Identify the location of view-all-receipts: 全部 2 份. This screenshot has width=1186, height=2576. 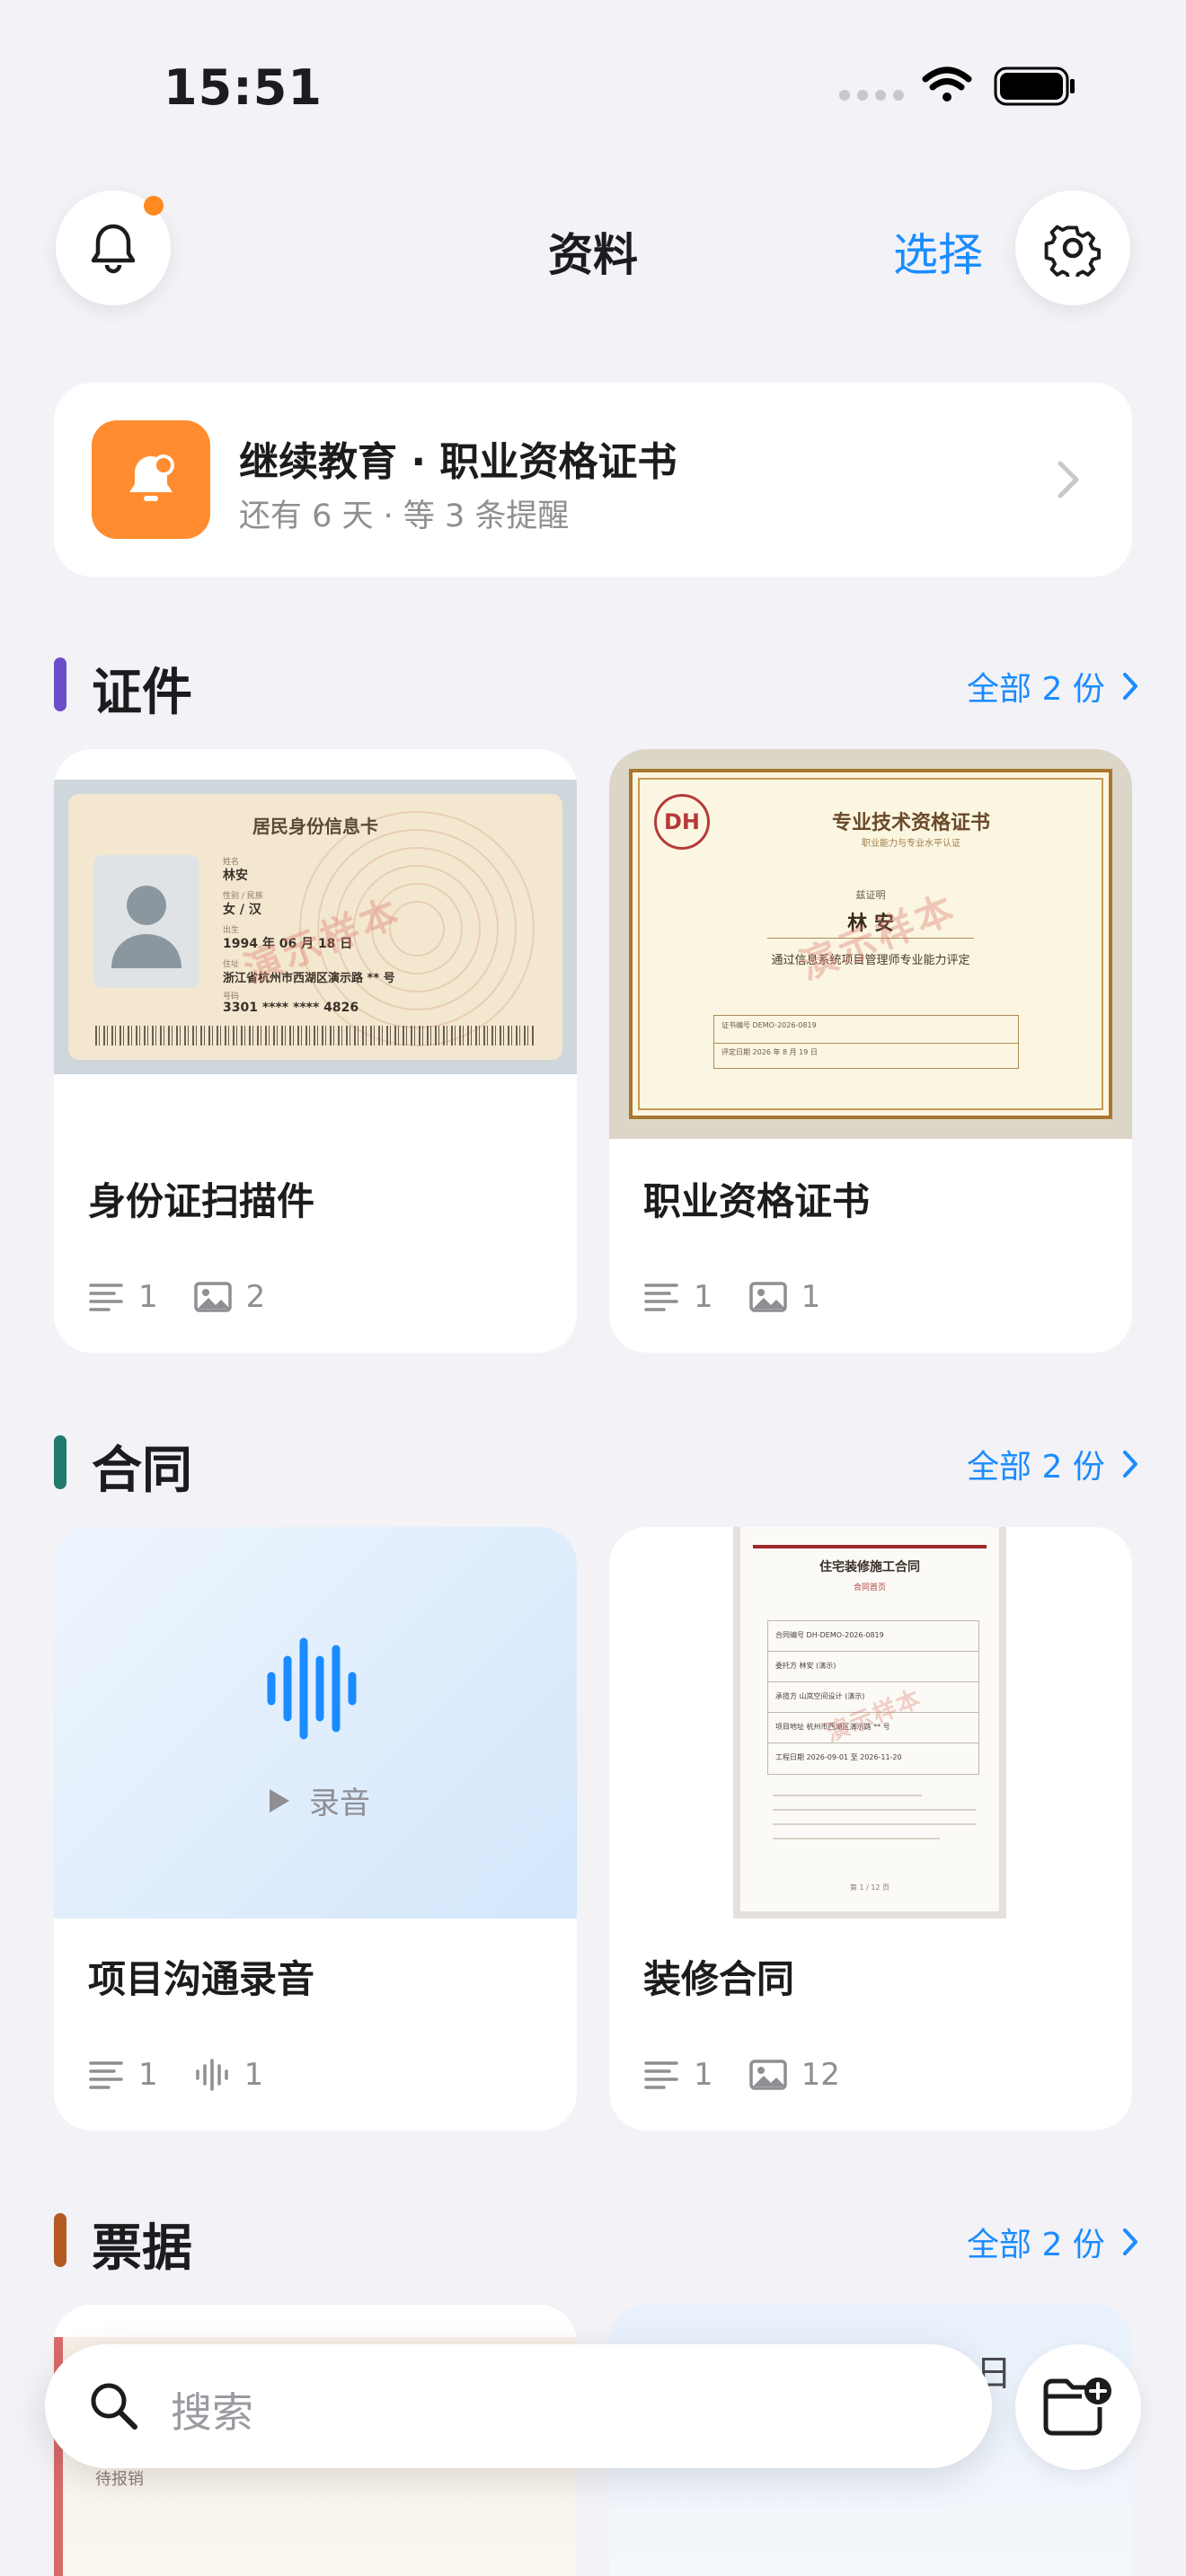
(1053, 2242).